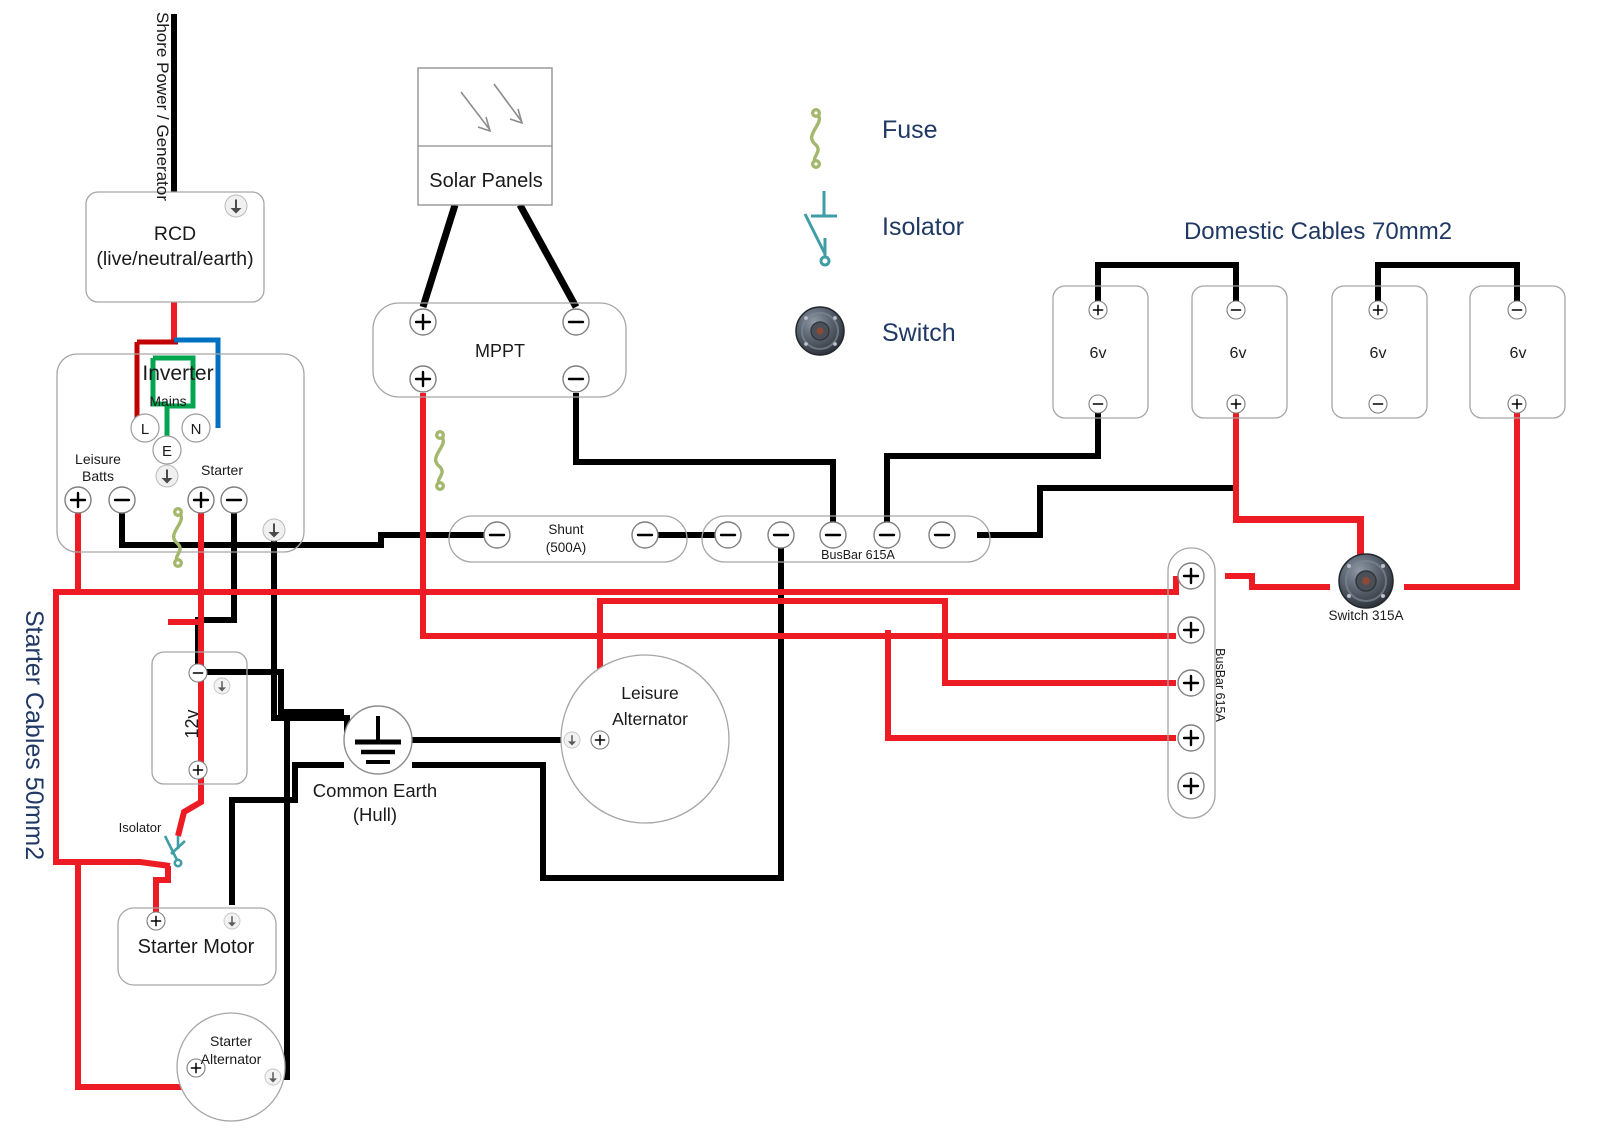  Describe the element at coordinates (177, 538) in the screenshot. I see `fuse-icon-inverter` at that location.